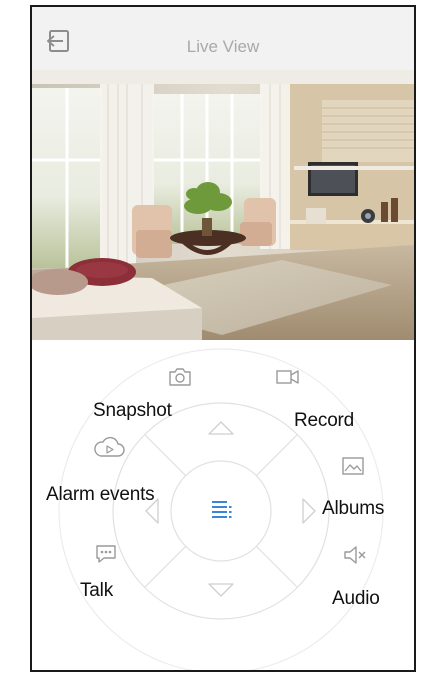 Image resolution: width=447 pixels, height=677 pixels. I want to click on pan-down-button, so click(221, 591).